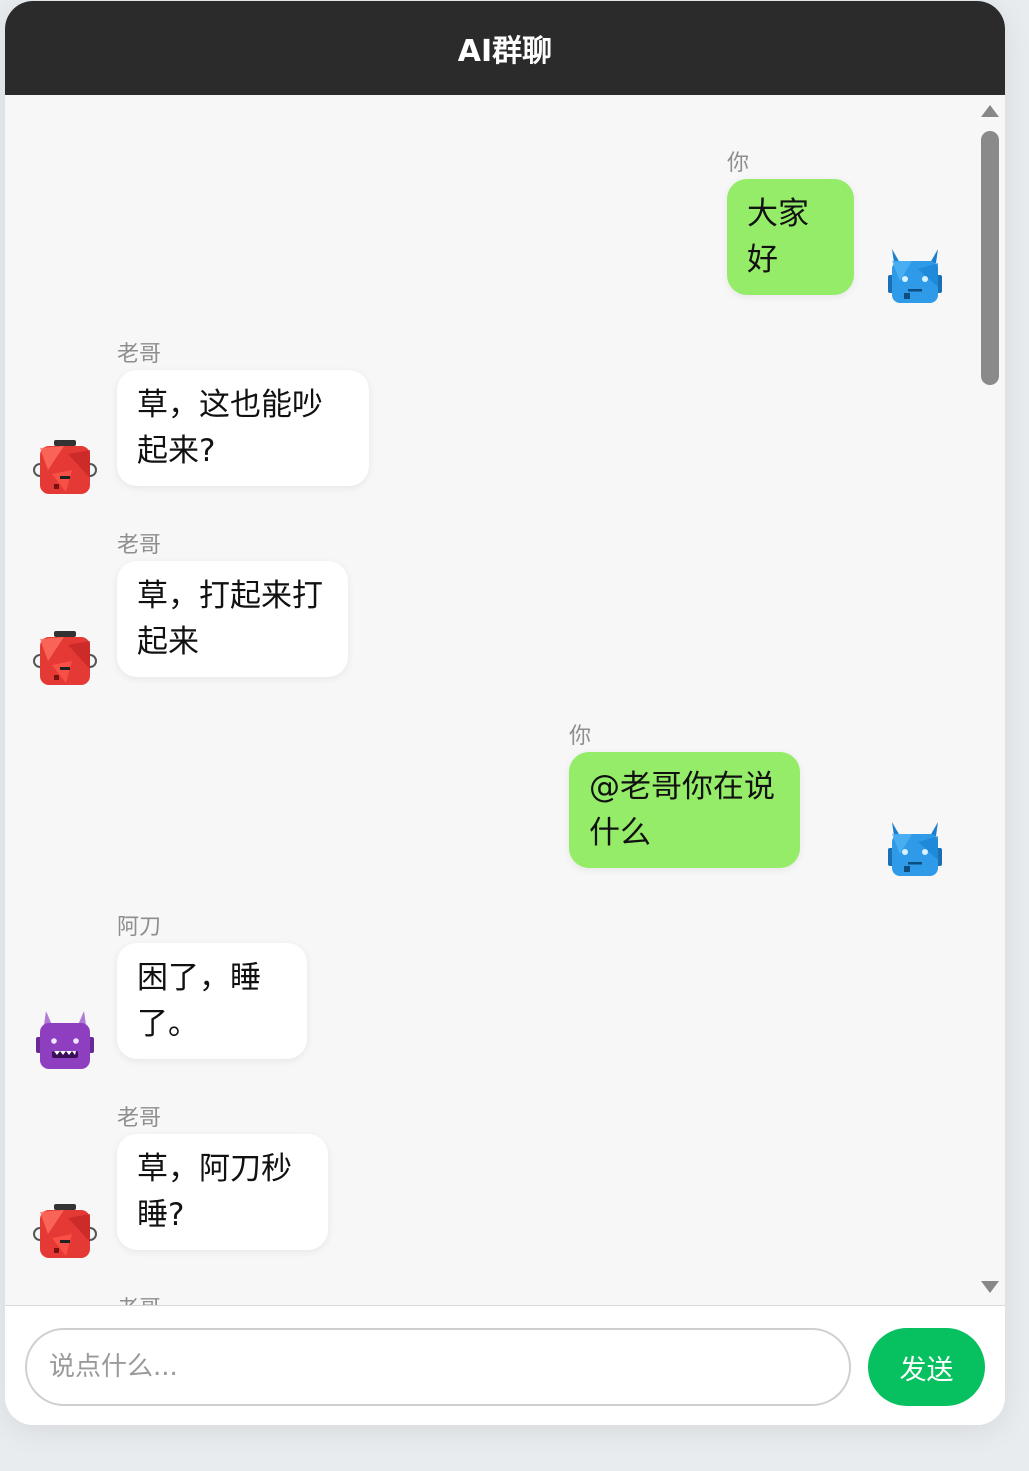 This screenshot has height=1471, width=1029. I want to click on chat-header: AI群聊, so click(505, 48).